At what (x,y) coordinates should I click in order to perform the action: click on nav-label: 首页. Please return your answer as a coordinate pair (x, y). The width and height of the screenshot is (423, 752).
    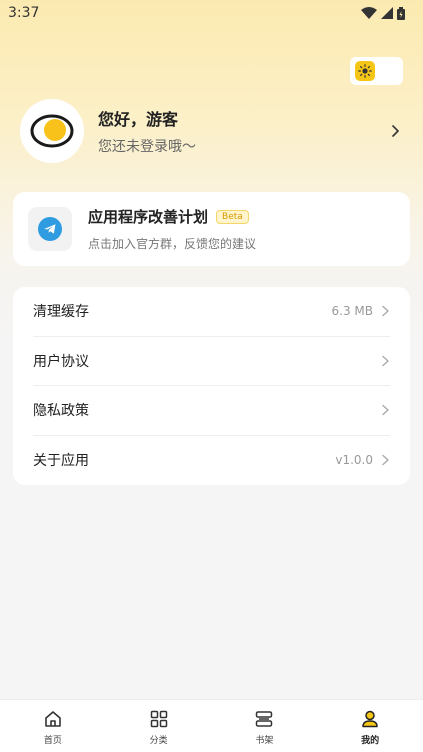
    Looking at the image, I should click on (52, 740).